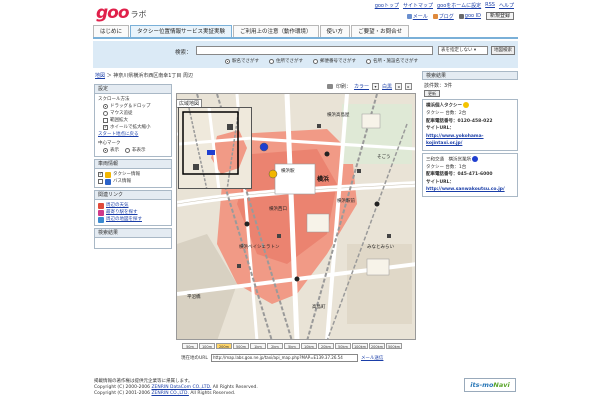 Image resolution: width=610 pixels, height=400 pixels. What do you see at coordinates (275, 346) in the screenshot?
I see `scale-2km: 2km` at bounding box center [275, 346].